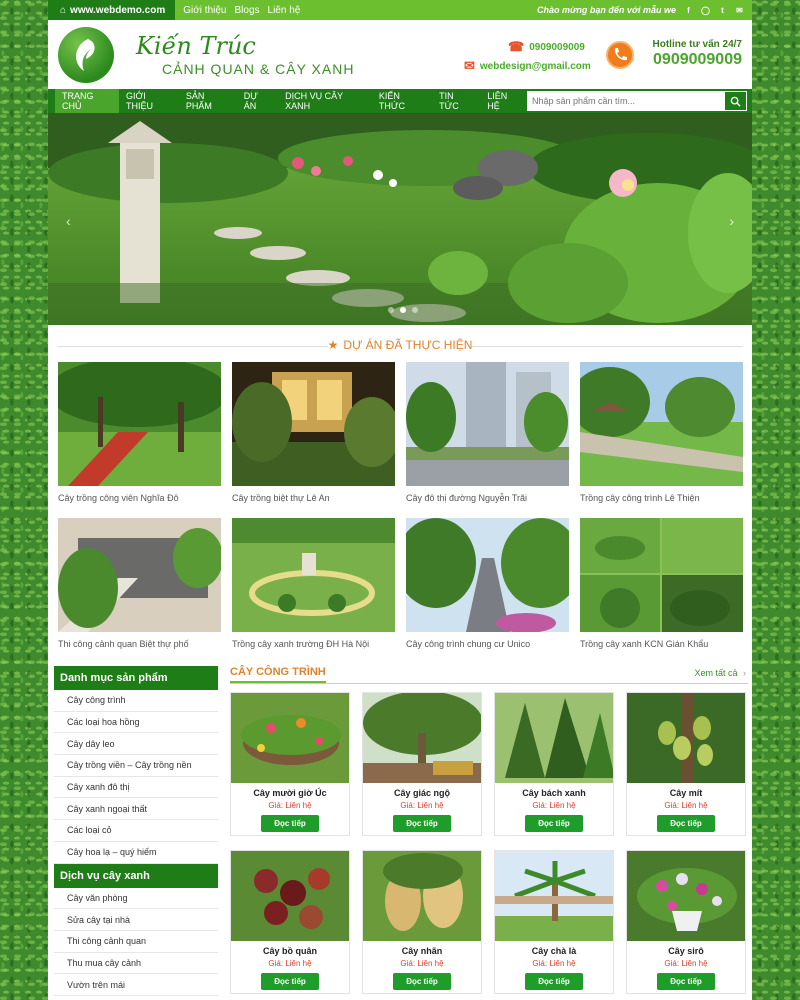  What do you see at coordinates (247, 10) in the screenshot?
I see `top-link-blogs: Blogs` at bounding box center [247, 10].